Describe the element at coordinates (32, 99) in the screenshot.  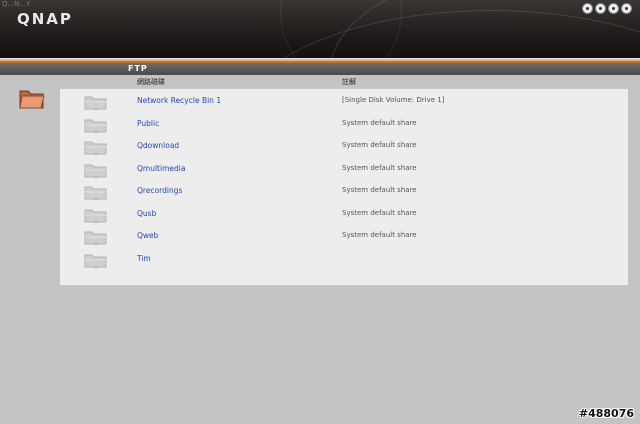
I see `ftp-folder-icon` at that location.